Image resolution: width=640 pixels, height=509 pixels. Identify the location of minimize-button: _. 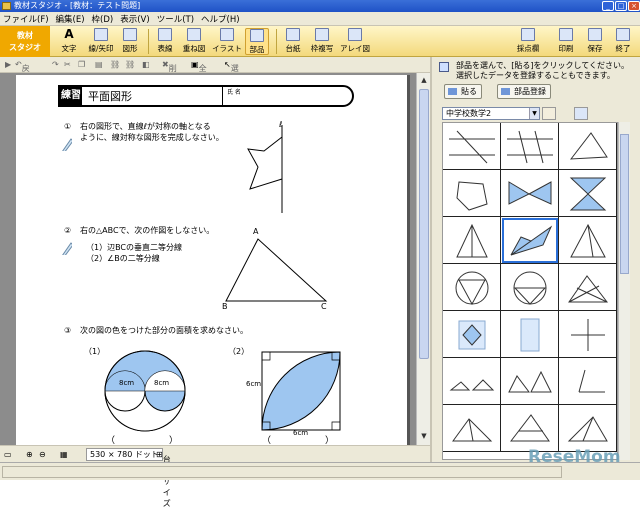
(608, 6).